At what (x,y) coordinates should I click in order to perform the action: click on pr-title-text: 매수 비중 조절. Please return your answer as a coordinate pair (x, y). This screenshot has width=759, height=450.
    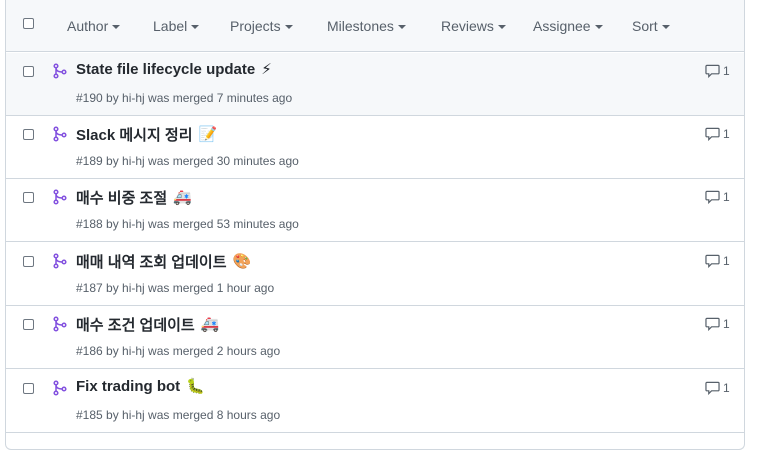
    Looking at the image, I should click on (122, 198).